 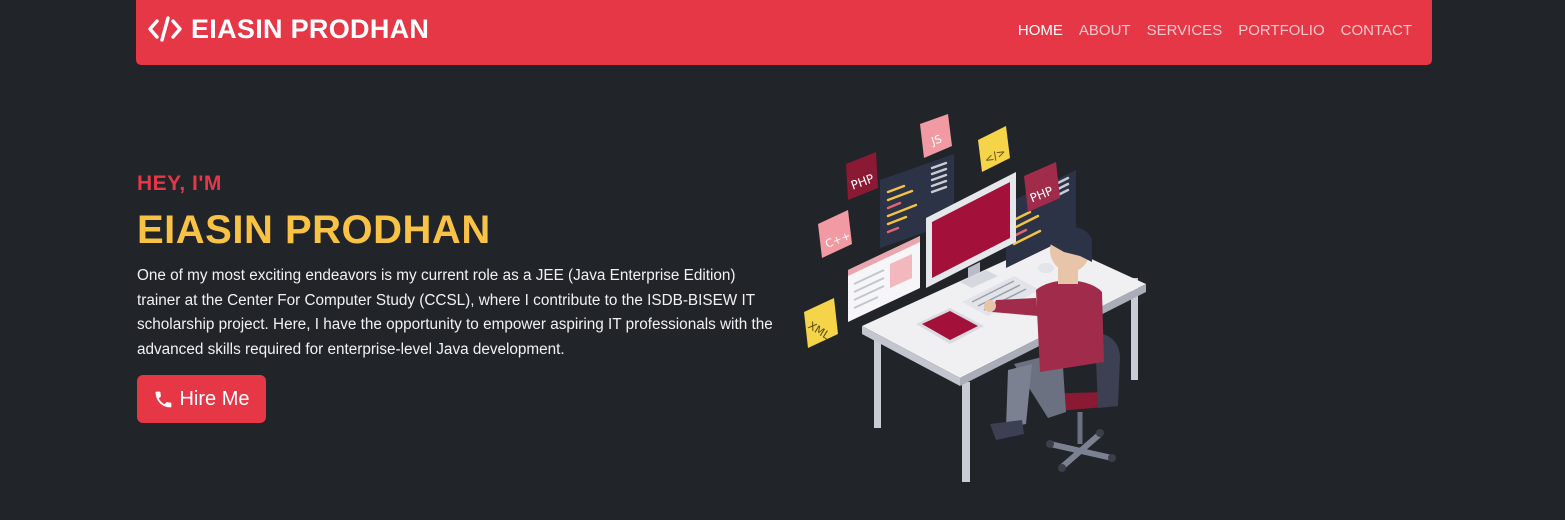 I want to click on nav-link-about: ABOUT, so click(x=1105, y=30).